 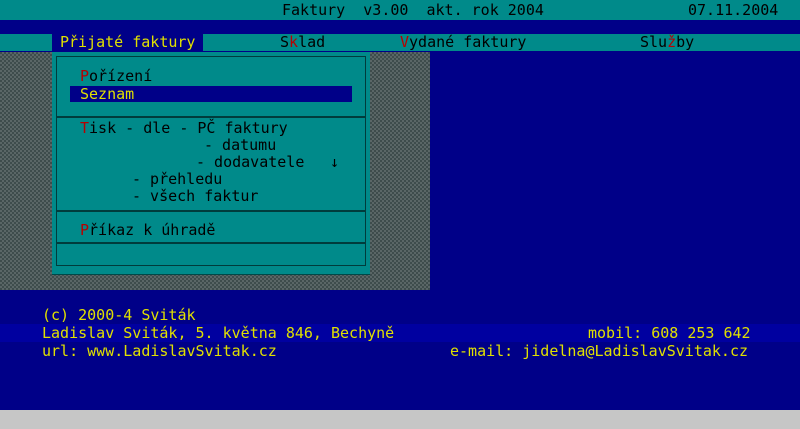 What do you see at coordinates (240, 145) in the screenshot?
I see `menu-item-tisk-datumu: - datumu` at bounding box center [240, 145].